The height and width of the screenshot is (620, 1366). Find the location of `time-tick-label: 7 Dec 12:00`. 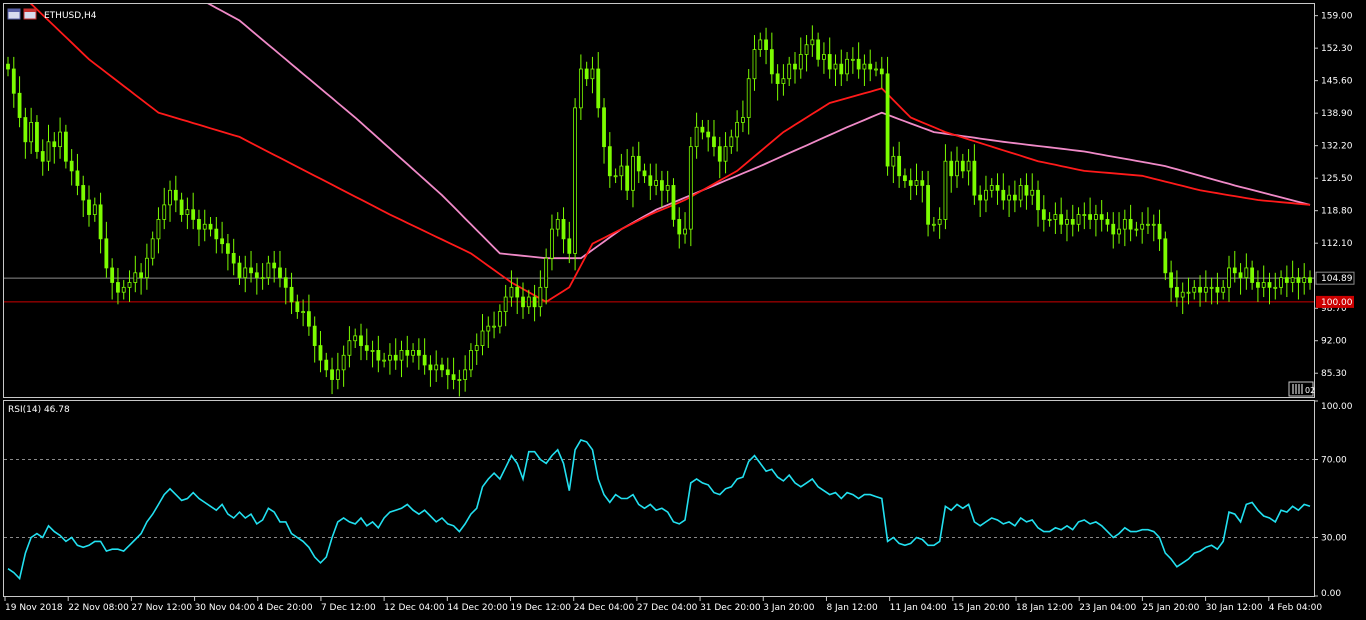

time-tick-label: 7 Dec 12:00 is located at coordinates (348, 608).